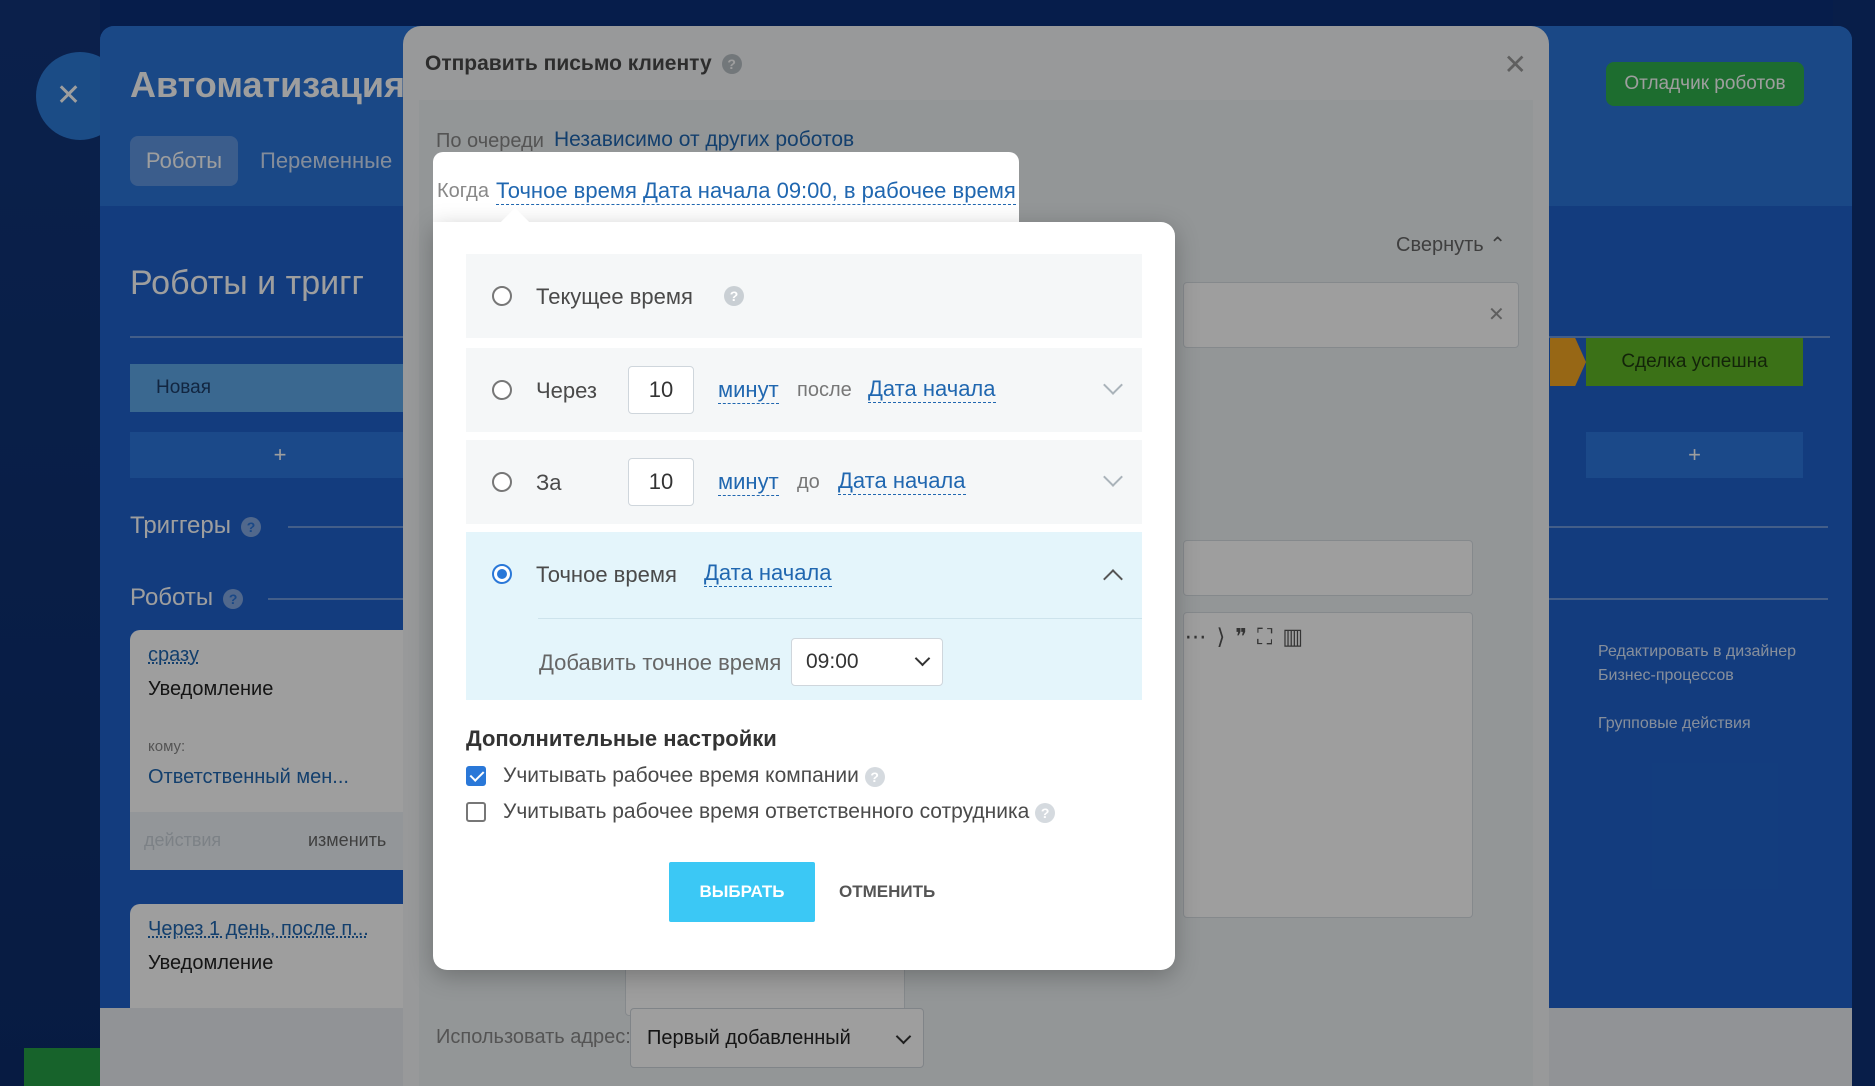 This screenshot has height=1086, width=1875. Describe the element at coordinates (463, 191) in the screenshot. I see `when-label: Когда` at that location.